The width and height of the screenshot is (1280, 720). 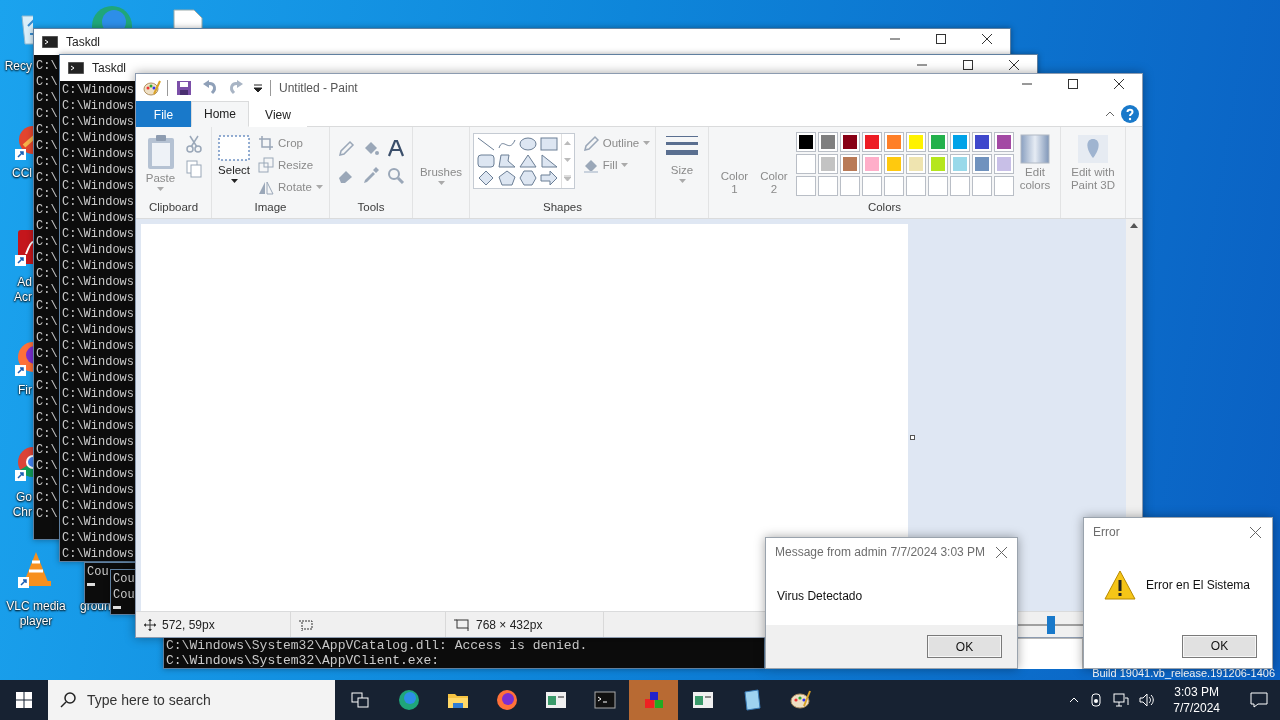 What do you see at coordinates (1121, 700) in the screenshot?
I see `network-icon` at bounding box center [1121, 700].